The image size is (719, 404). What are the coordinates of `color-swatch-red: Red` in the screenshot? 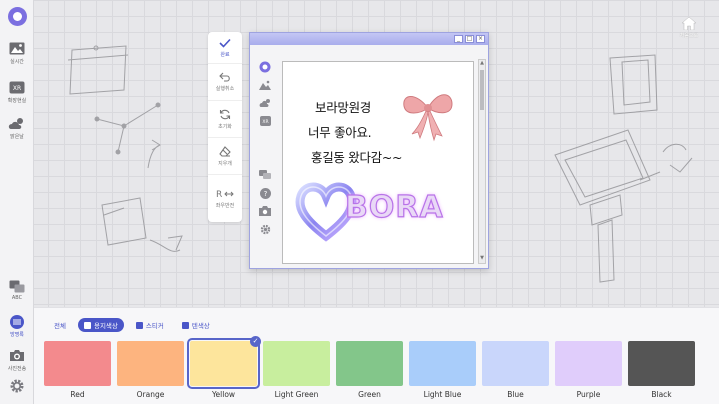 It's located at (77, 370).